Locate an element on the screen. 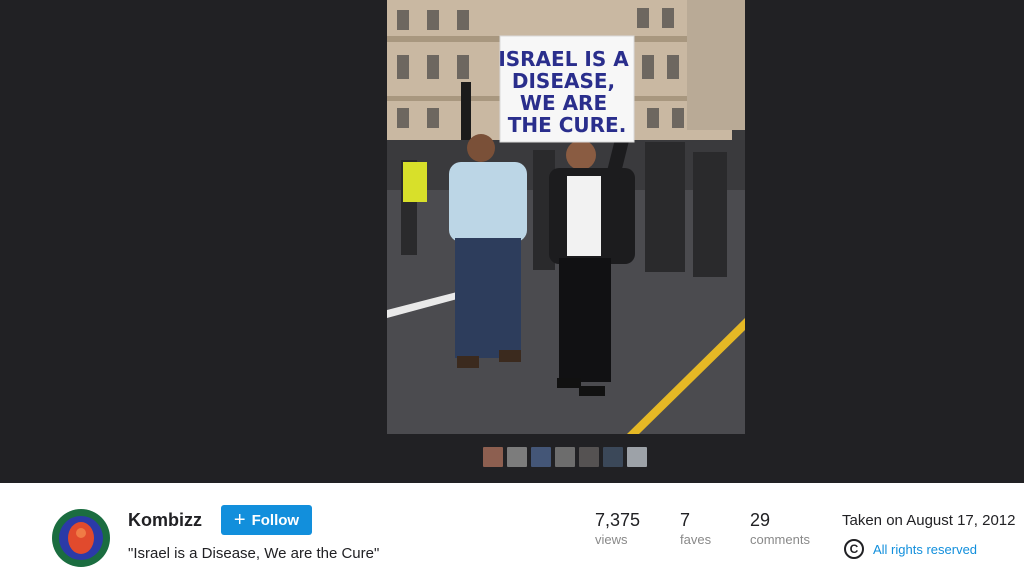  sign-line-4: THE CURE. is located at coordinates (567, 125).